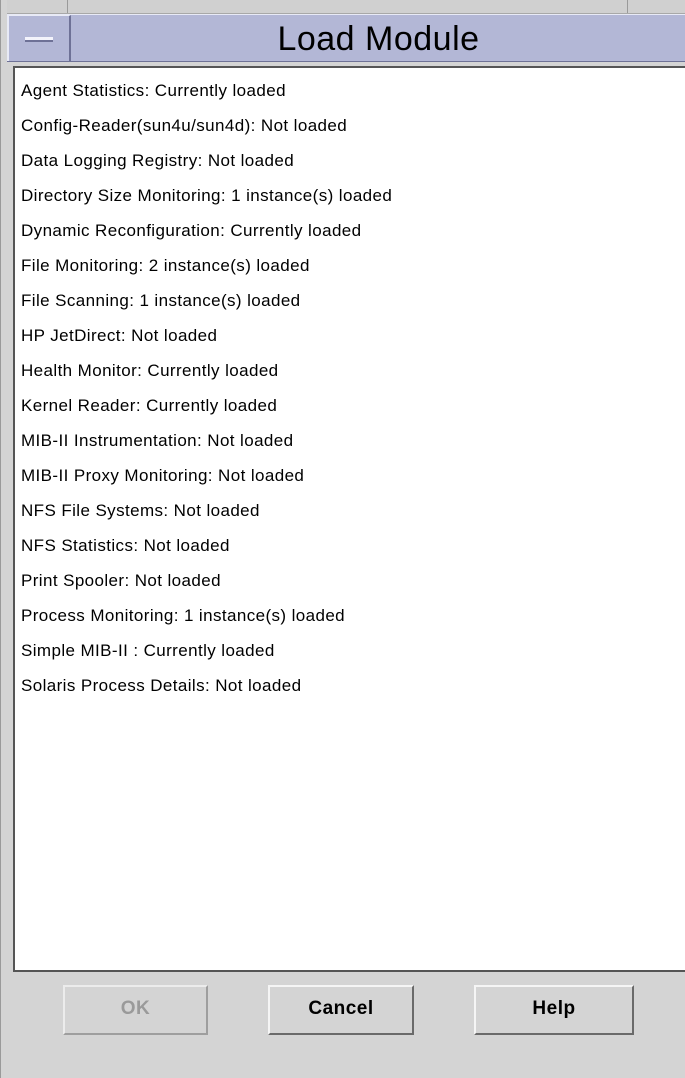 Image resolution: width=685 pixels, height=1078 pixels. I want to click on module-list-item: File Scanning: 1 instance(s) loaded, so click(350, 303).